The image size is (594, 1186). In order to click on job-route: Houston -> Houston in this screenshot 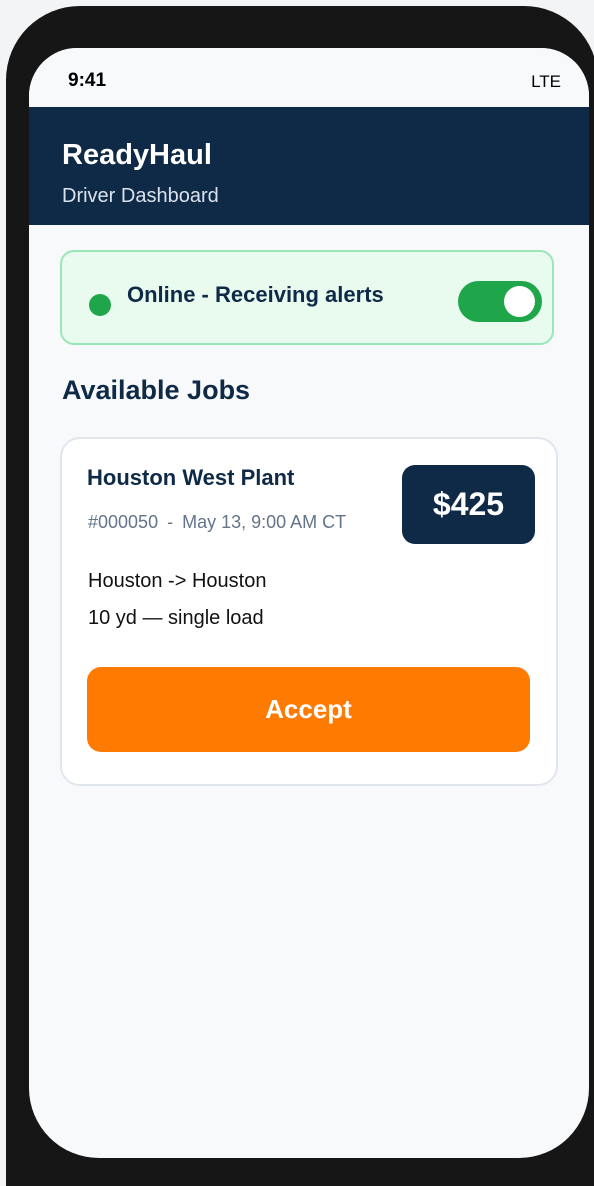, I will do `click(177, 581)`.